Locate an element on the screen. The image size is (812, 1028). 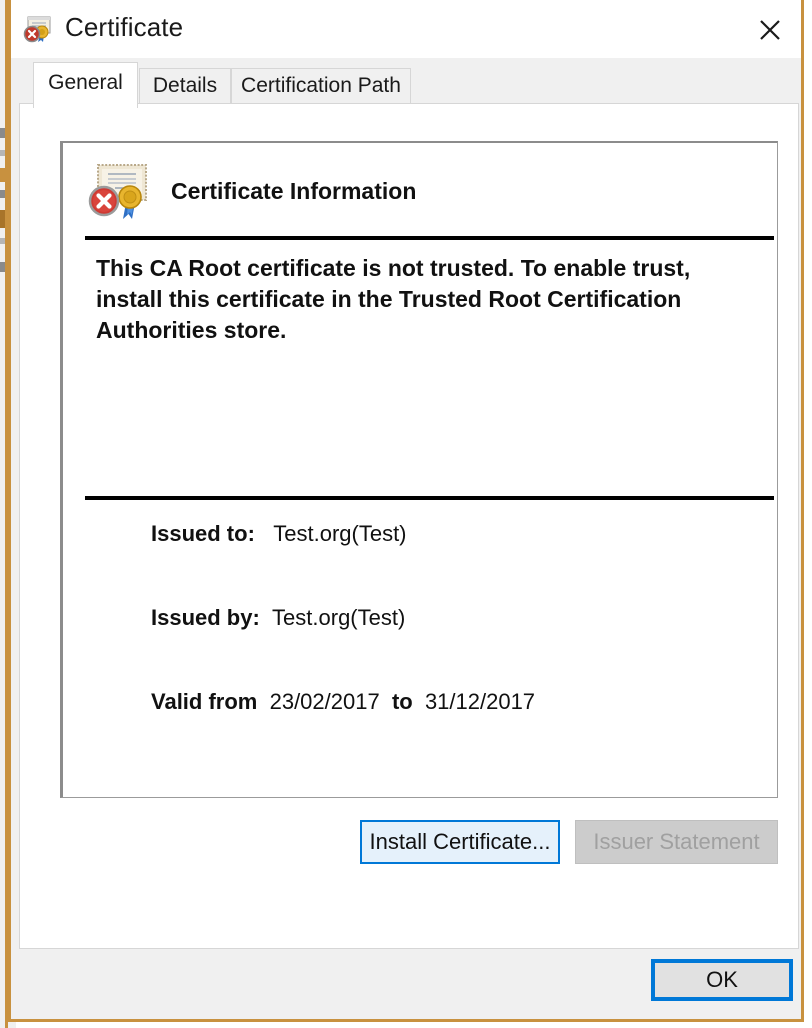
issuer-statement-button: Issuer Statement is located at coordinates (676, 842).